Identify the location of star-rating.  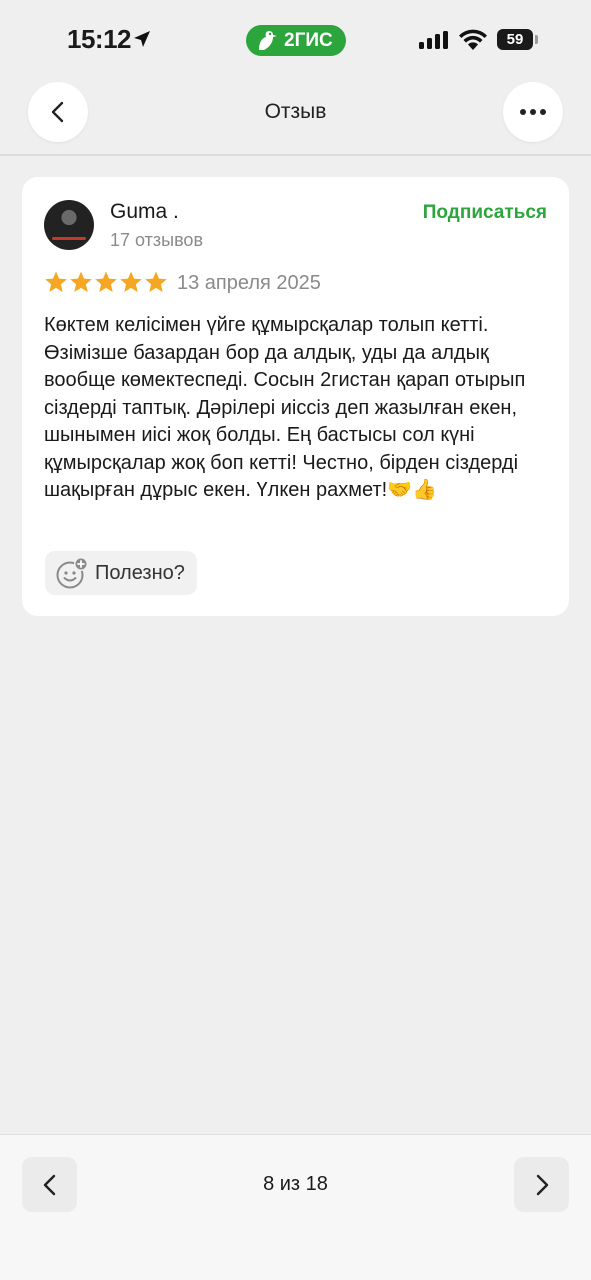
(106, 282).